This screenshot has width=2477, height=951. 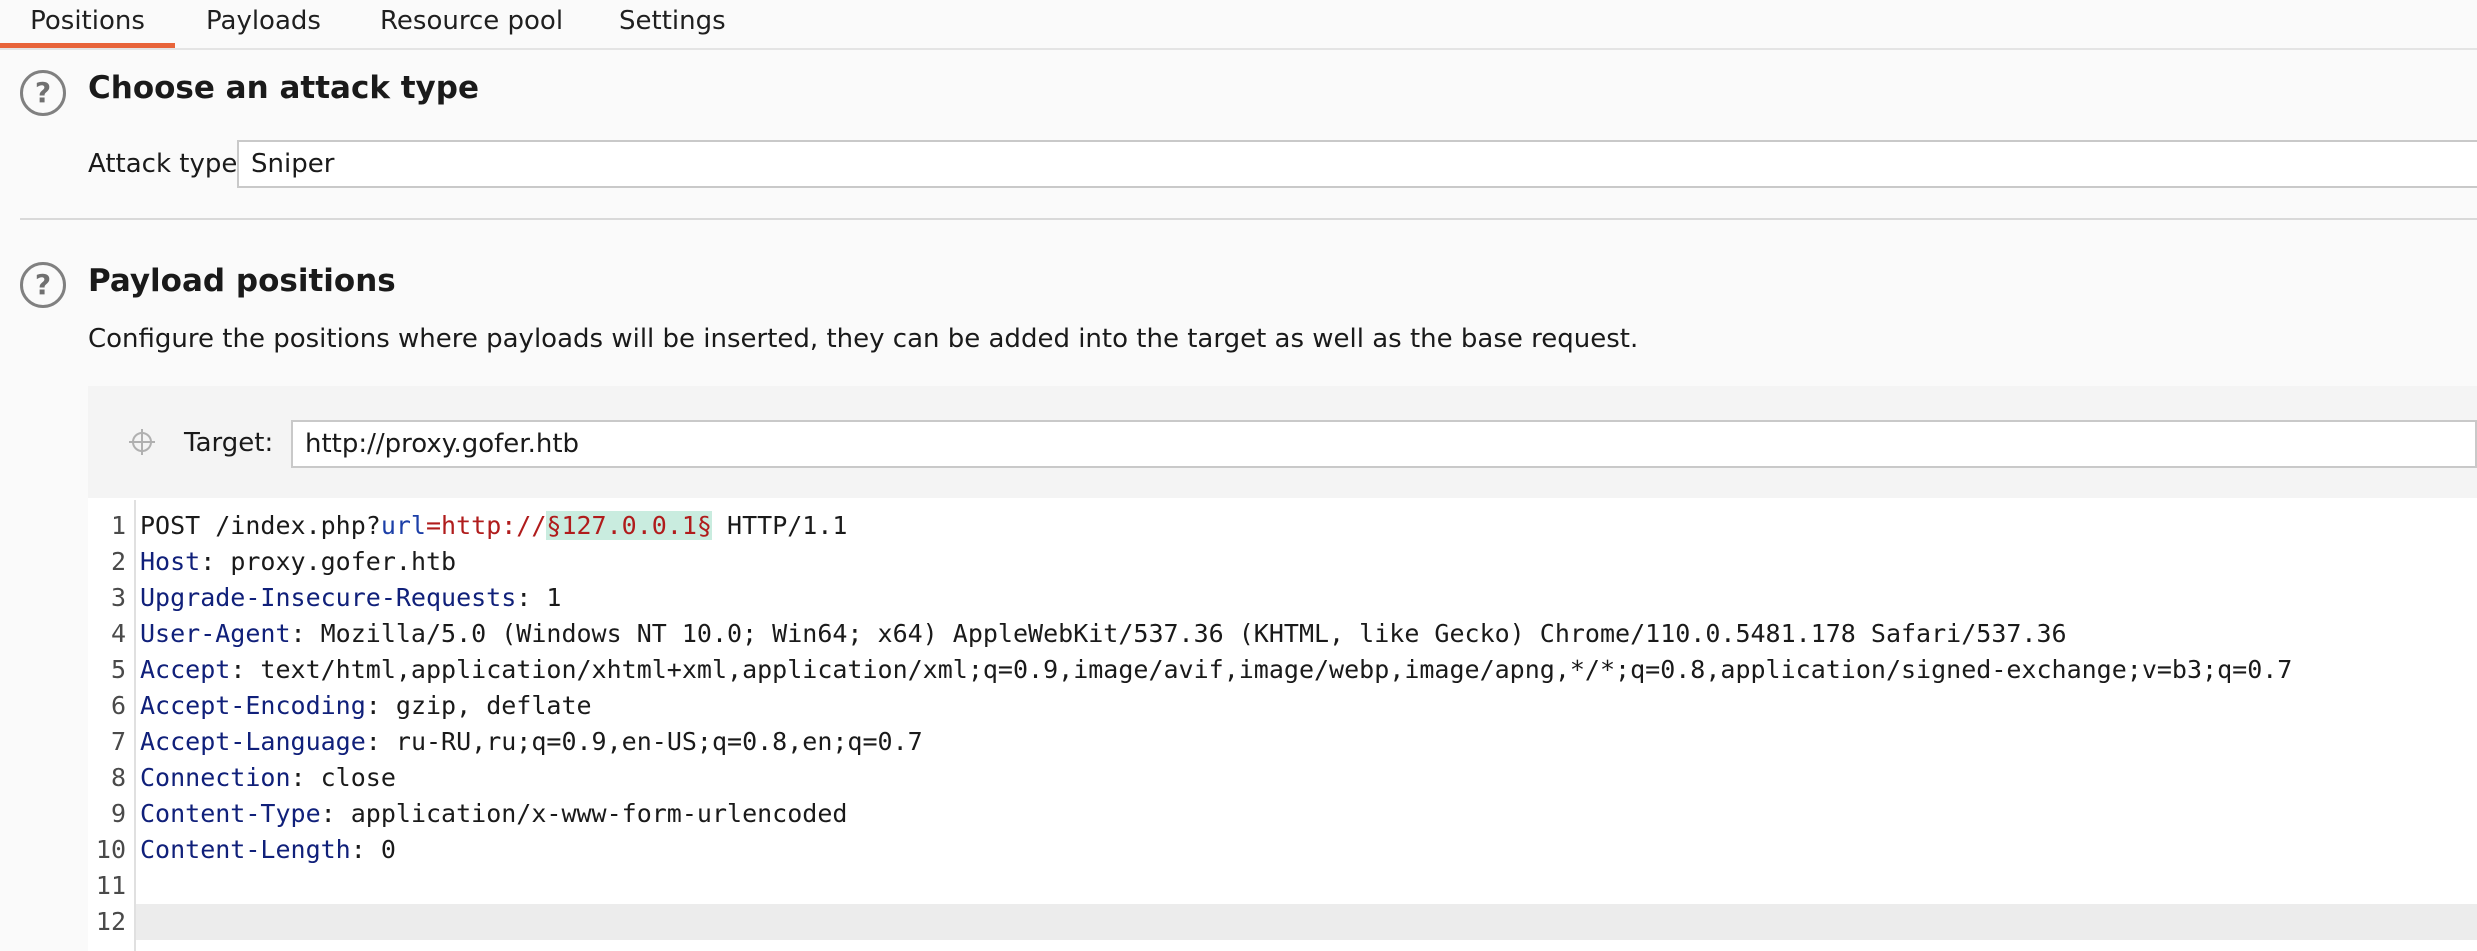 What do you see at coordinates (245, 849) in the screenshot?
I see `header-name: Content-Length` at bounding box center [245, 849].